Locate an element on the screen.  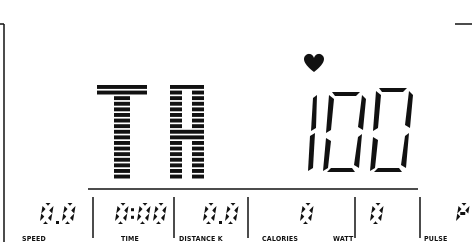
digit-0-a is located at coordinates (344, 132).